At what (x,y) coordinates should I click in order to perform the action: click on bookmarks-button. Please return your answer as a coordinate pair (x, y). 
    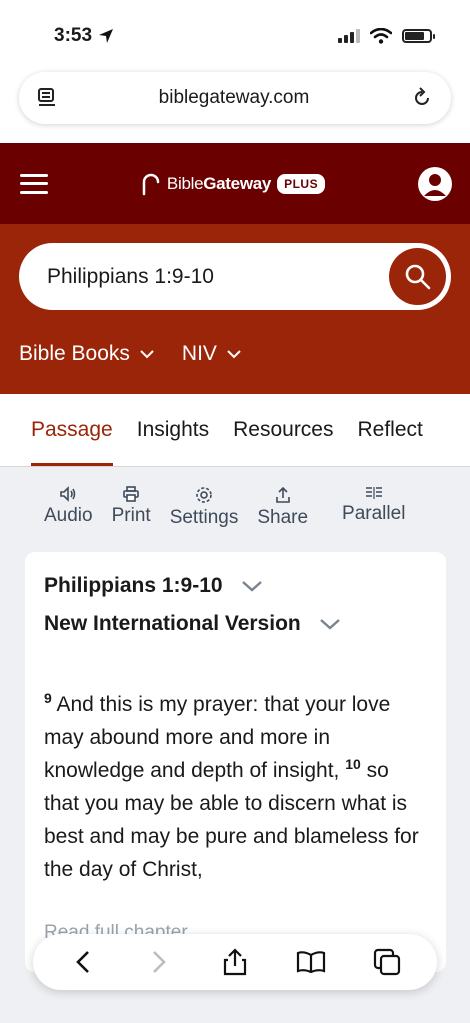
    Looking at the image, I should click on (311, 962).